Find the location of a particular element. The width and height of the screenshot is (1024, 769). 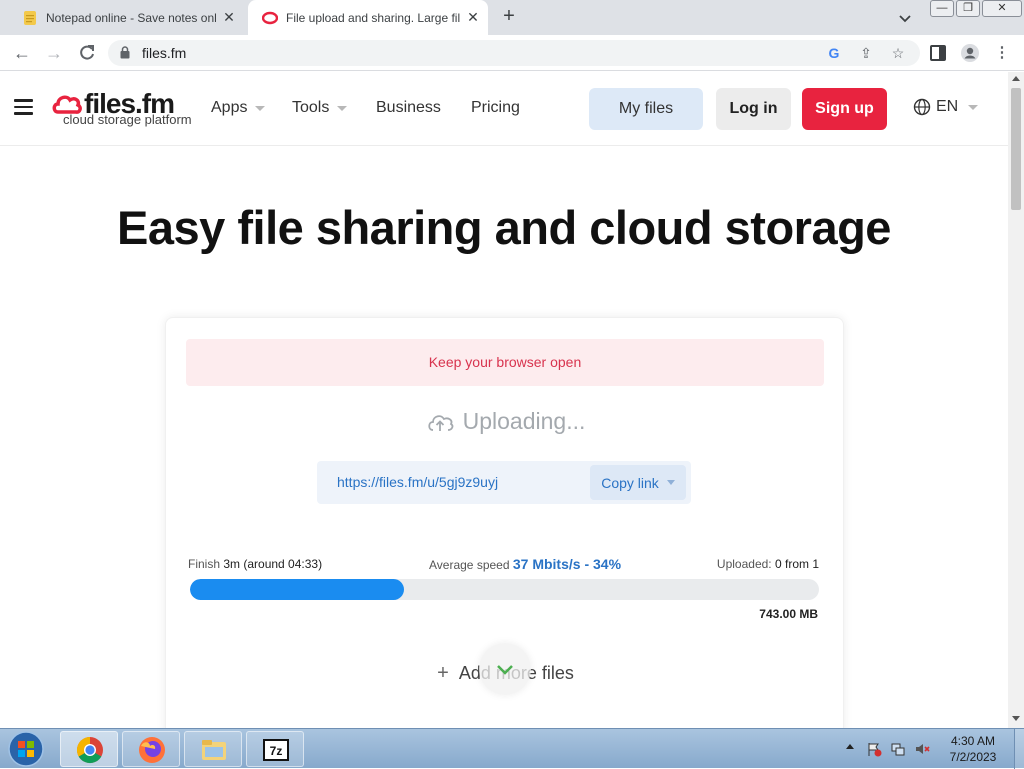

tab-search-chevron-icon is located at coordinates (905, 18).